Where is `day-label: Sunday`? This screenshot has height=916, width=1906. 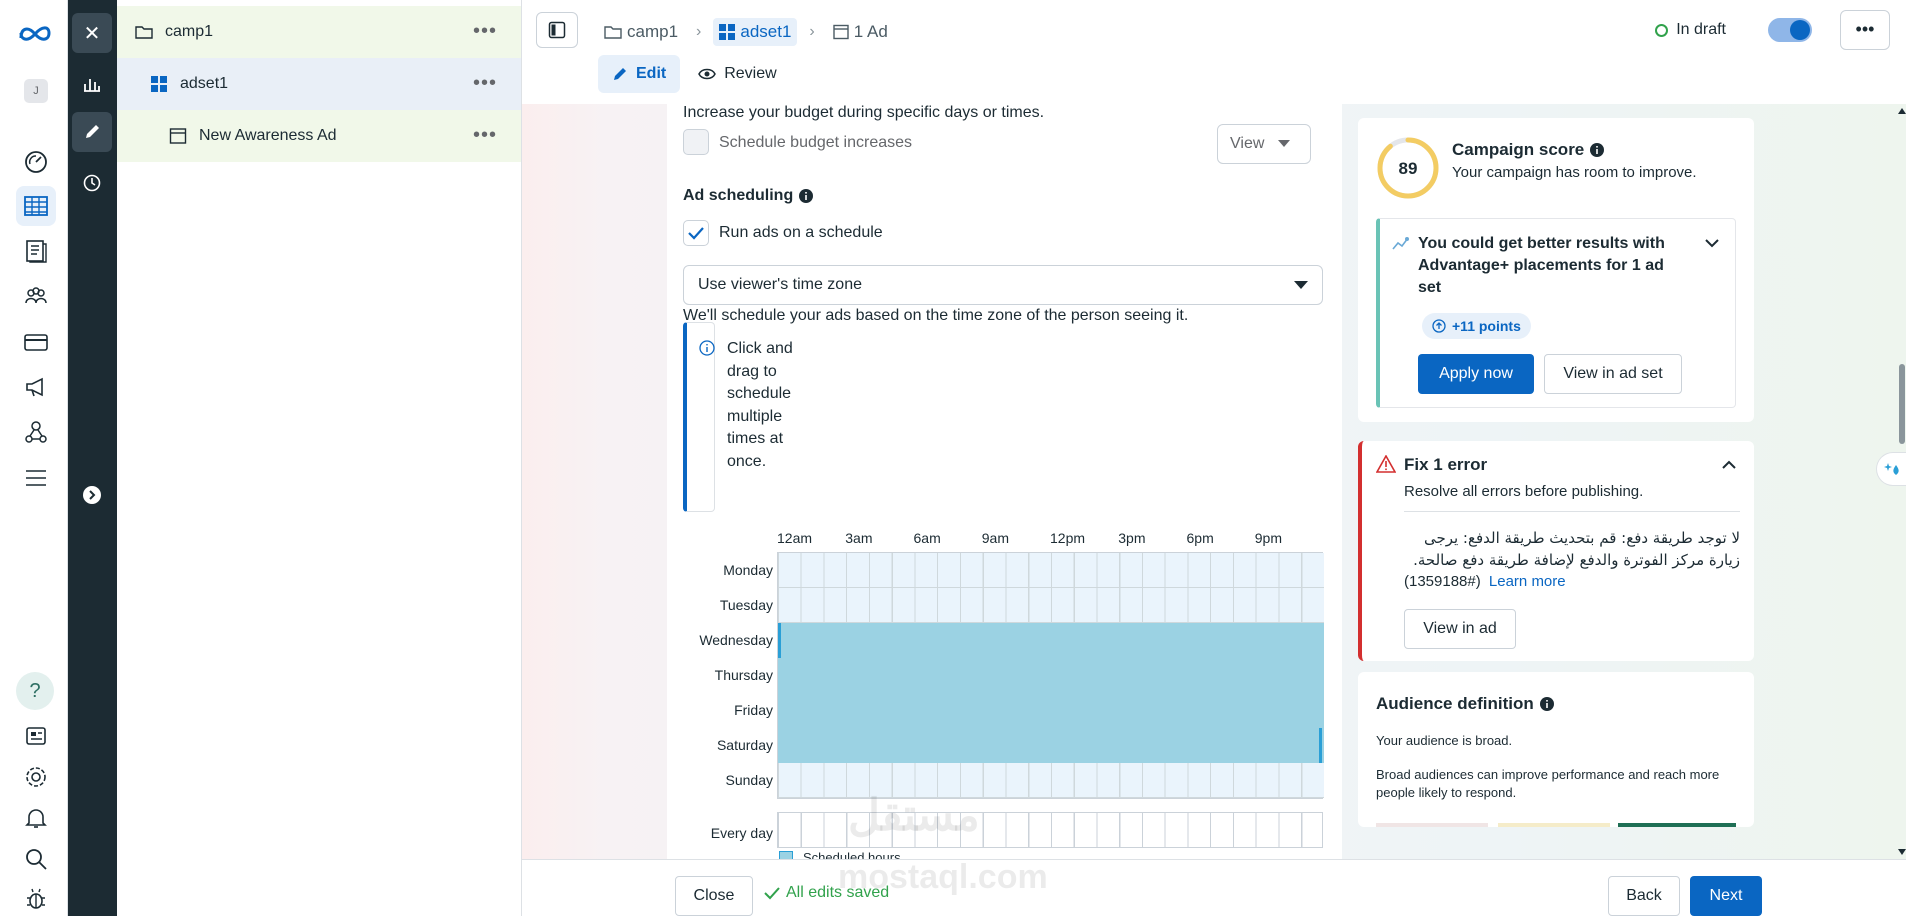 day-label: Sunday is located at coordinates (749, 780).